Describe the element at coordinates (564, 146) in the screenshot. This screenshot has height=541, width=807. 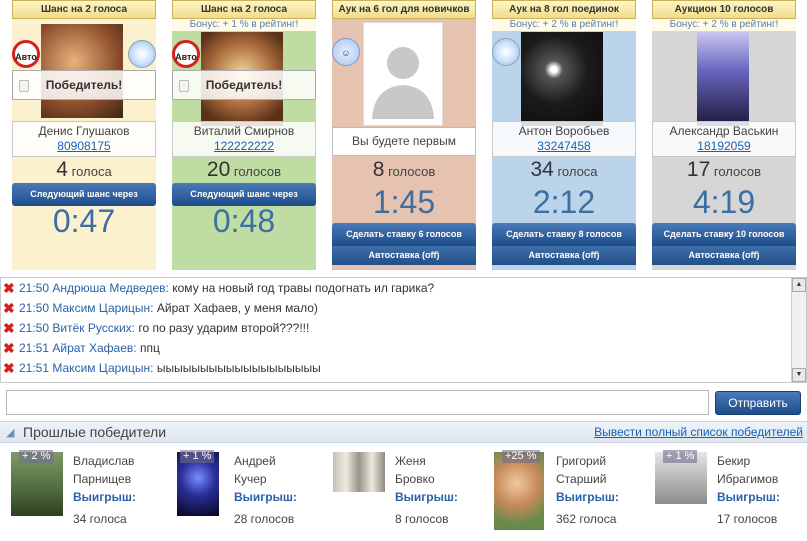
I see `leader-id-link: 33247458` at that location.